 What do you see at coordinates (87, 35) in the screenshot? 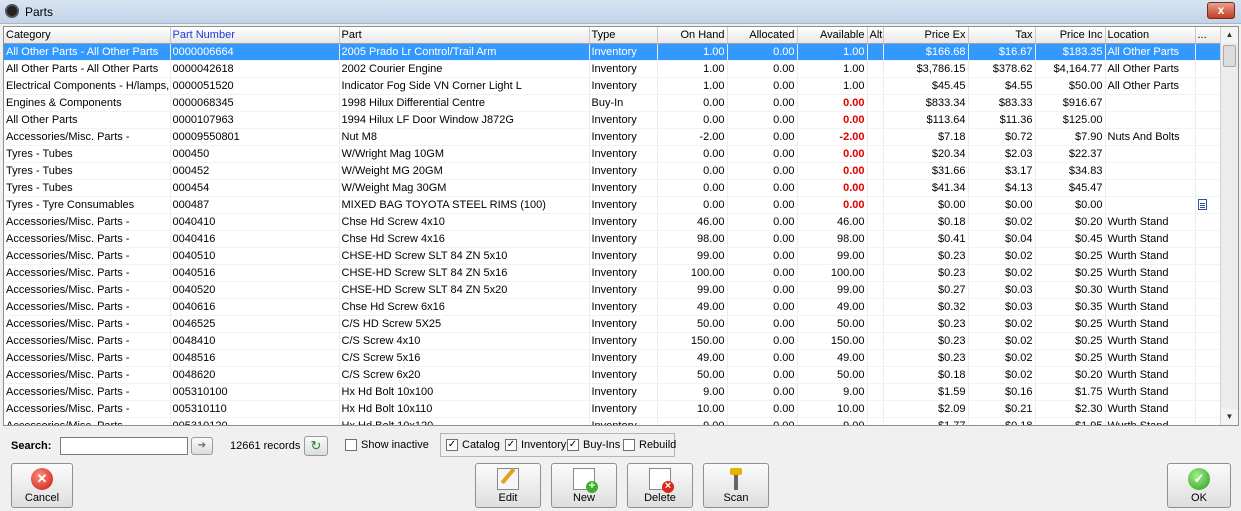
I see `column-header-category: Category` at bounding box center [87, 35].